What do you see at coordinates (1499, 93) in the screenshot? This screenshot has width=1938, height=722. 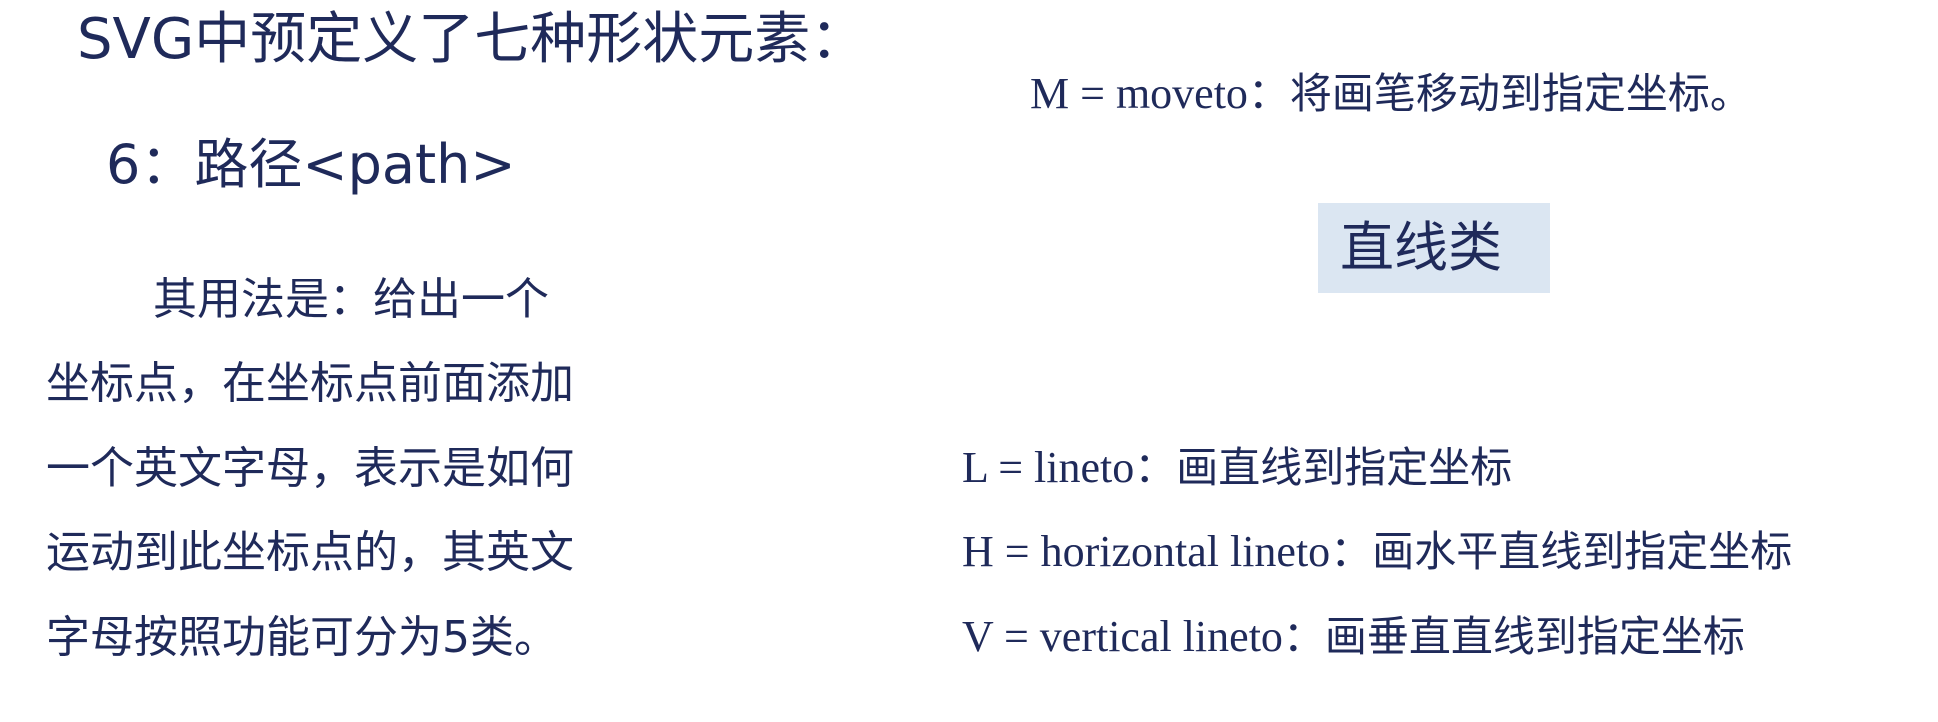 I see `command-description: ：将画笔移动到指定坐标。` at bounding box center [1499, 93].